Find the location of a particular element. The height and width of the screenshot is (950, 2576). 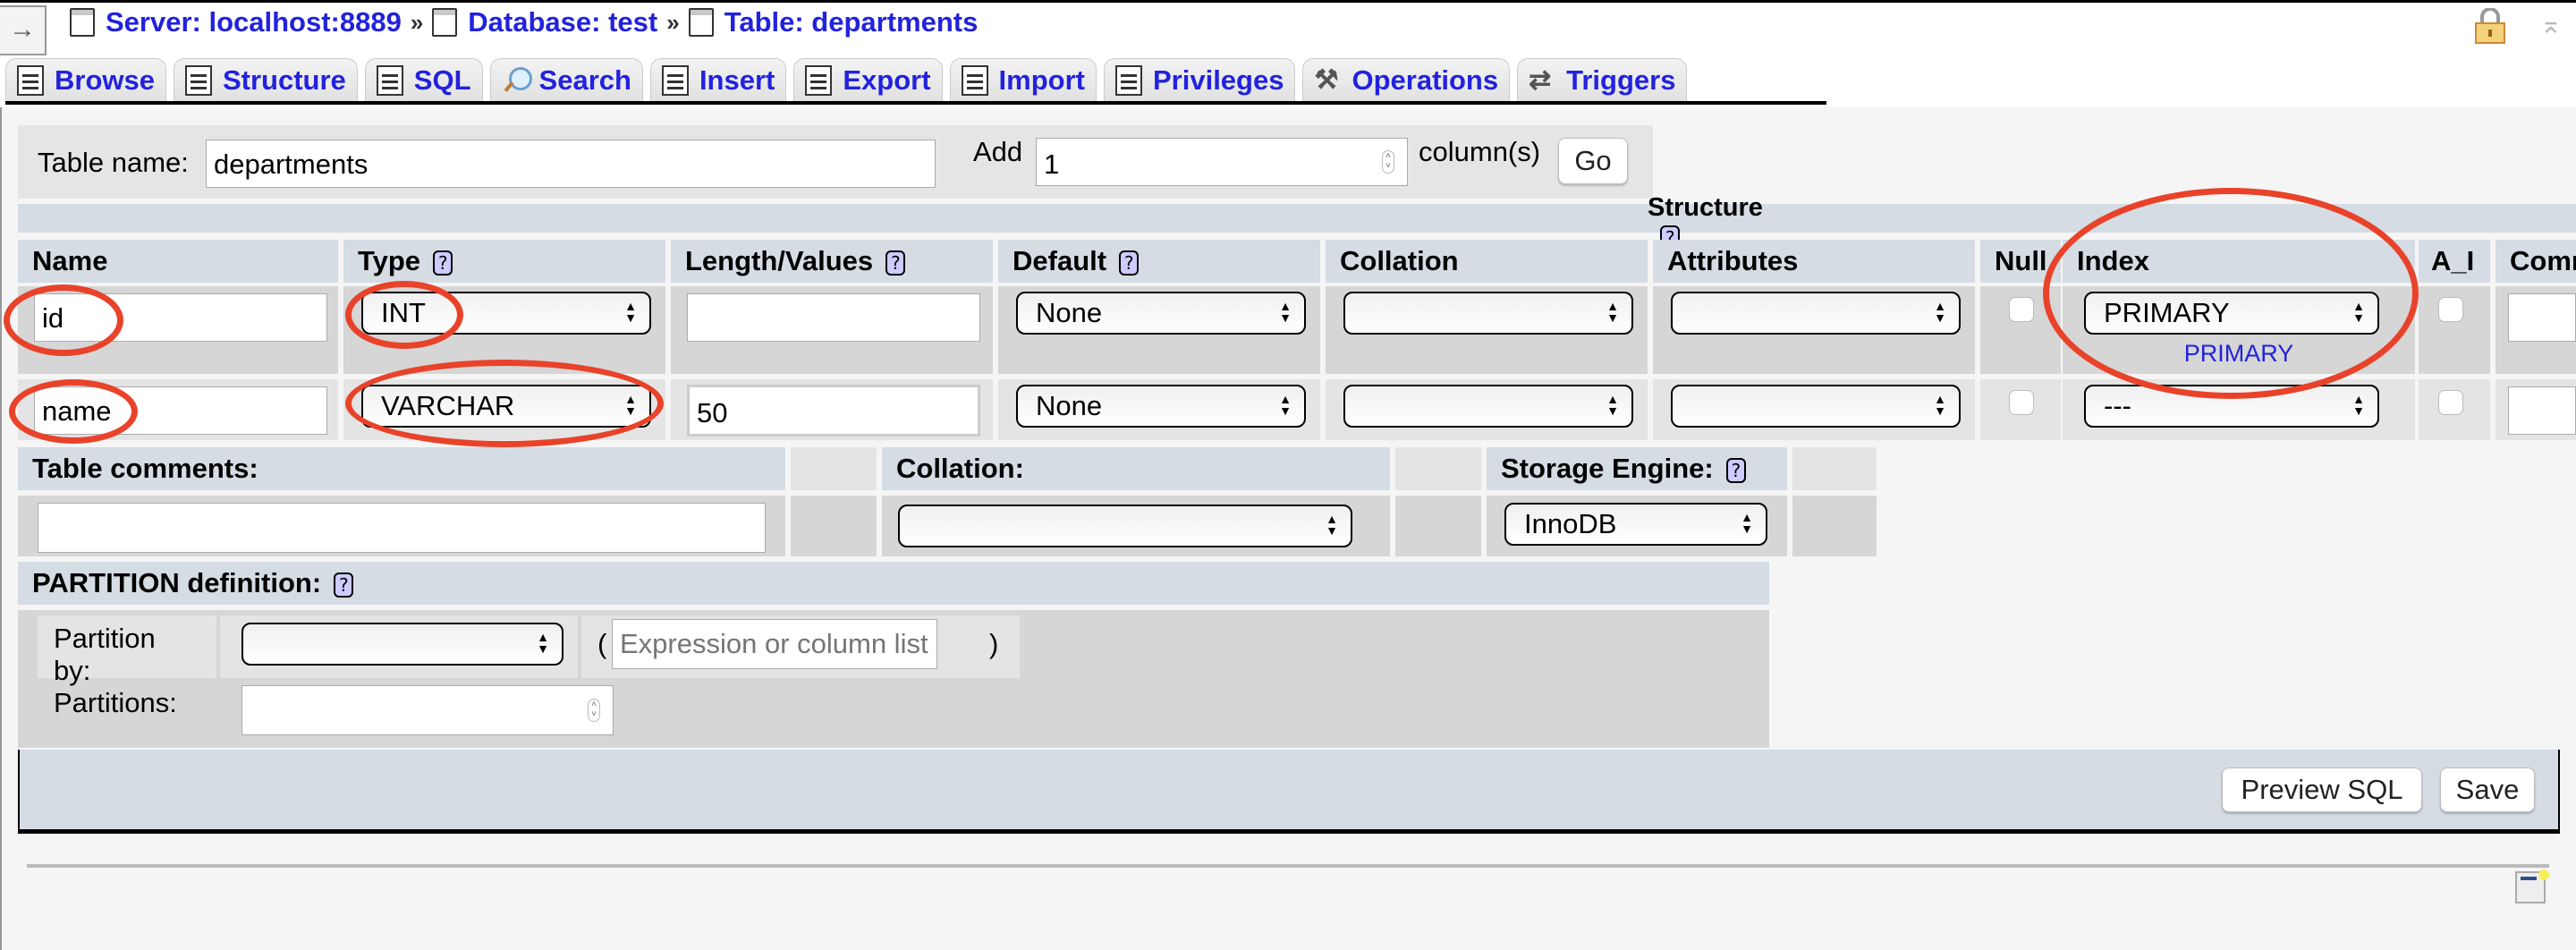

tab-insert: Insert is located at coordinates (718, 79).